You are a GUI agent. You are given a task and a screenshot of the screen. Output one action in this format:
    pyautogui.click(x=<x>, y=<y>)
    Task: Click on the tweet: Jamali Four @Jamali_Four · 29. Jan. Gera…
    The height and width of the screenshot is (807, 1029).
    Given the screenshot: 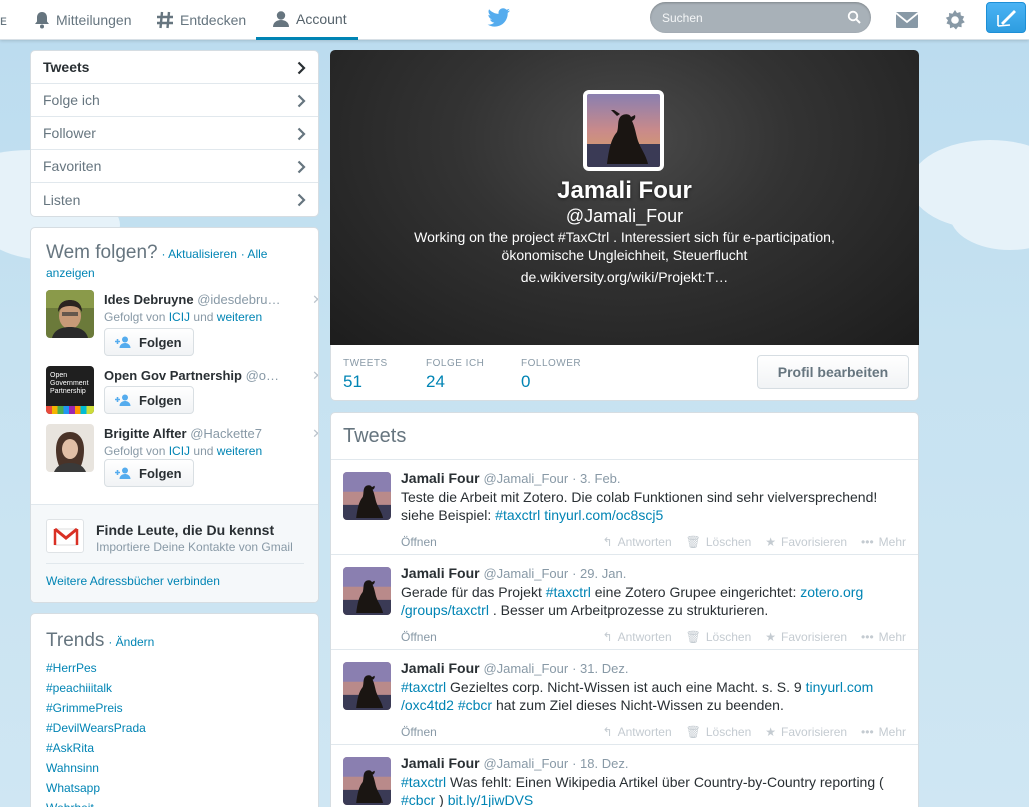 What is the action you would take?
    pyautogui.click(x=624, y=601)
    